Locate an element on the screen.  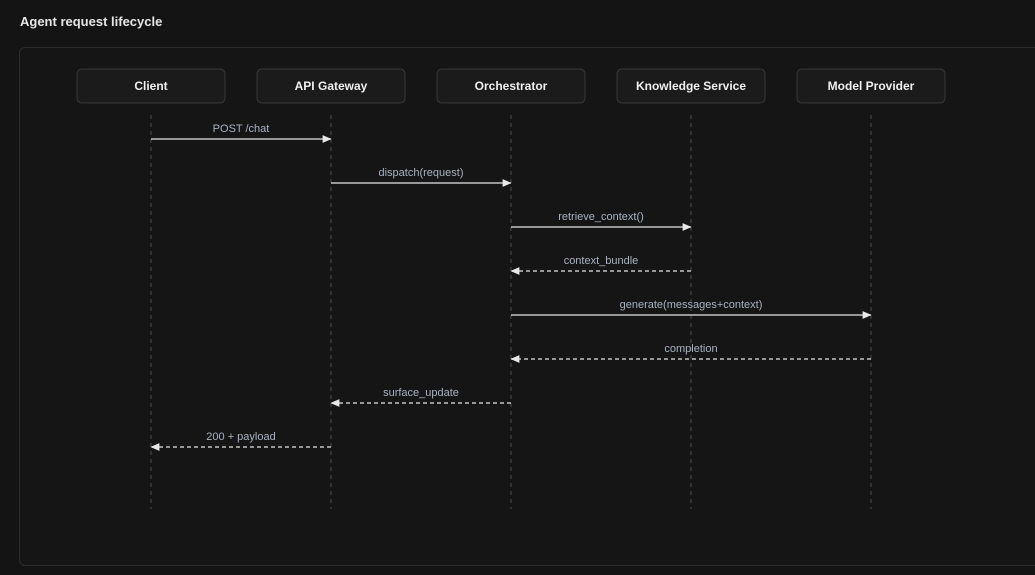
message-label: POST /chat is located at coordinates (241, 129).